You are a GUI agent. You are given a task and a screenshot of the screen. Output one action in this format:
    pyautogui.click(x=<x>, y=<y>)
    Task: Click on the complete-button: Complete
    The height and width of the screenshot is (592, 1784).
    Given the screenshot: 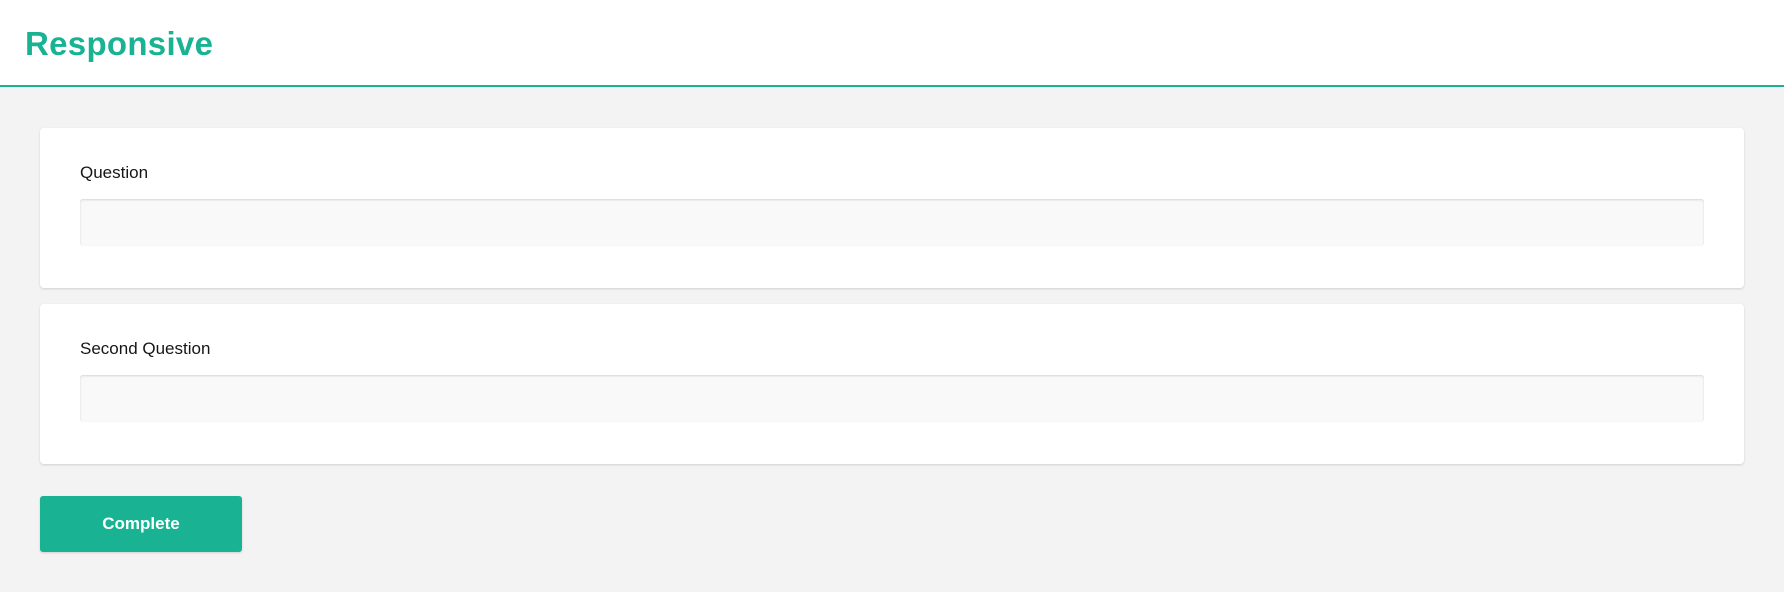 What is the action you would take?
    pyautogui.click(x=141, y=524)
    